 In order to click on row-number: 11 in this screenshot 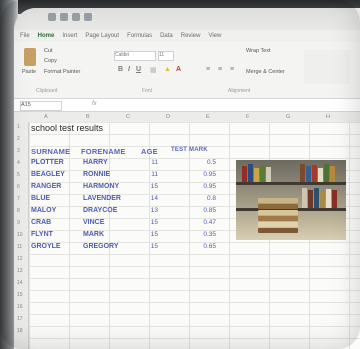, I will do `click(19, 247)`.